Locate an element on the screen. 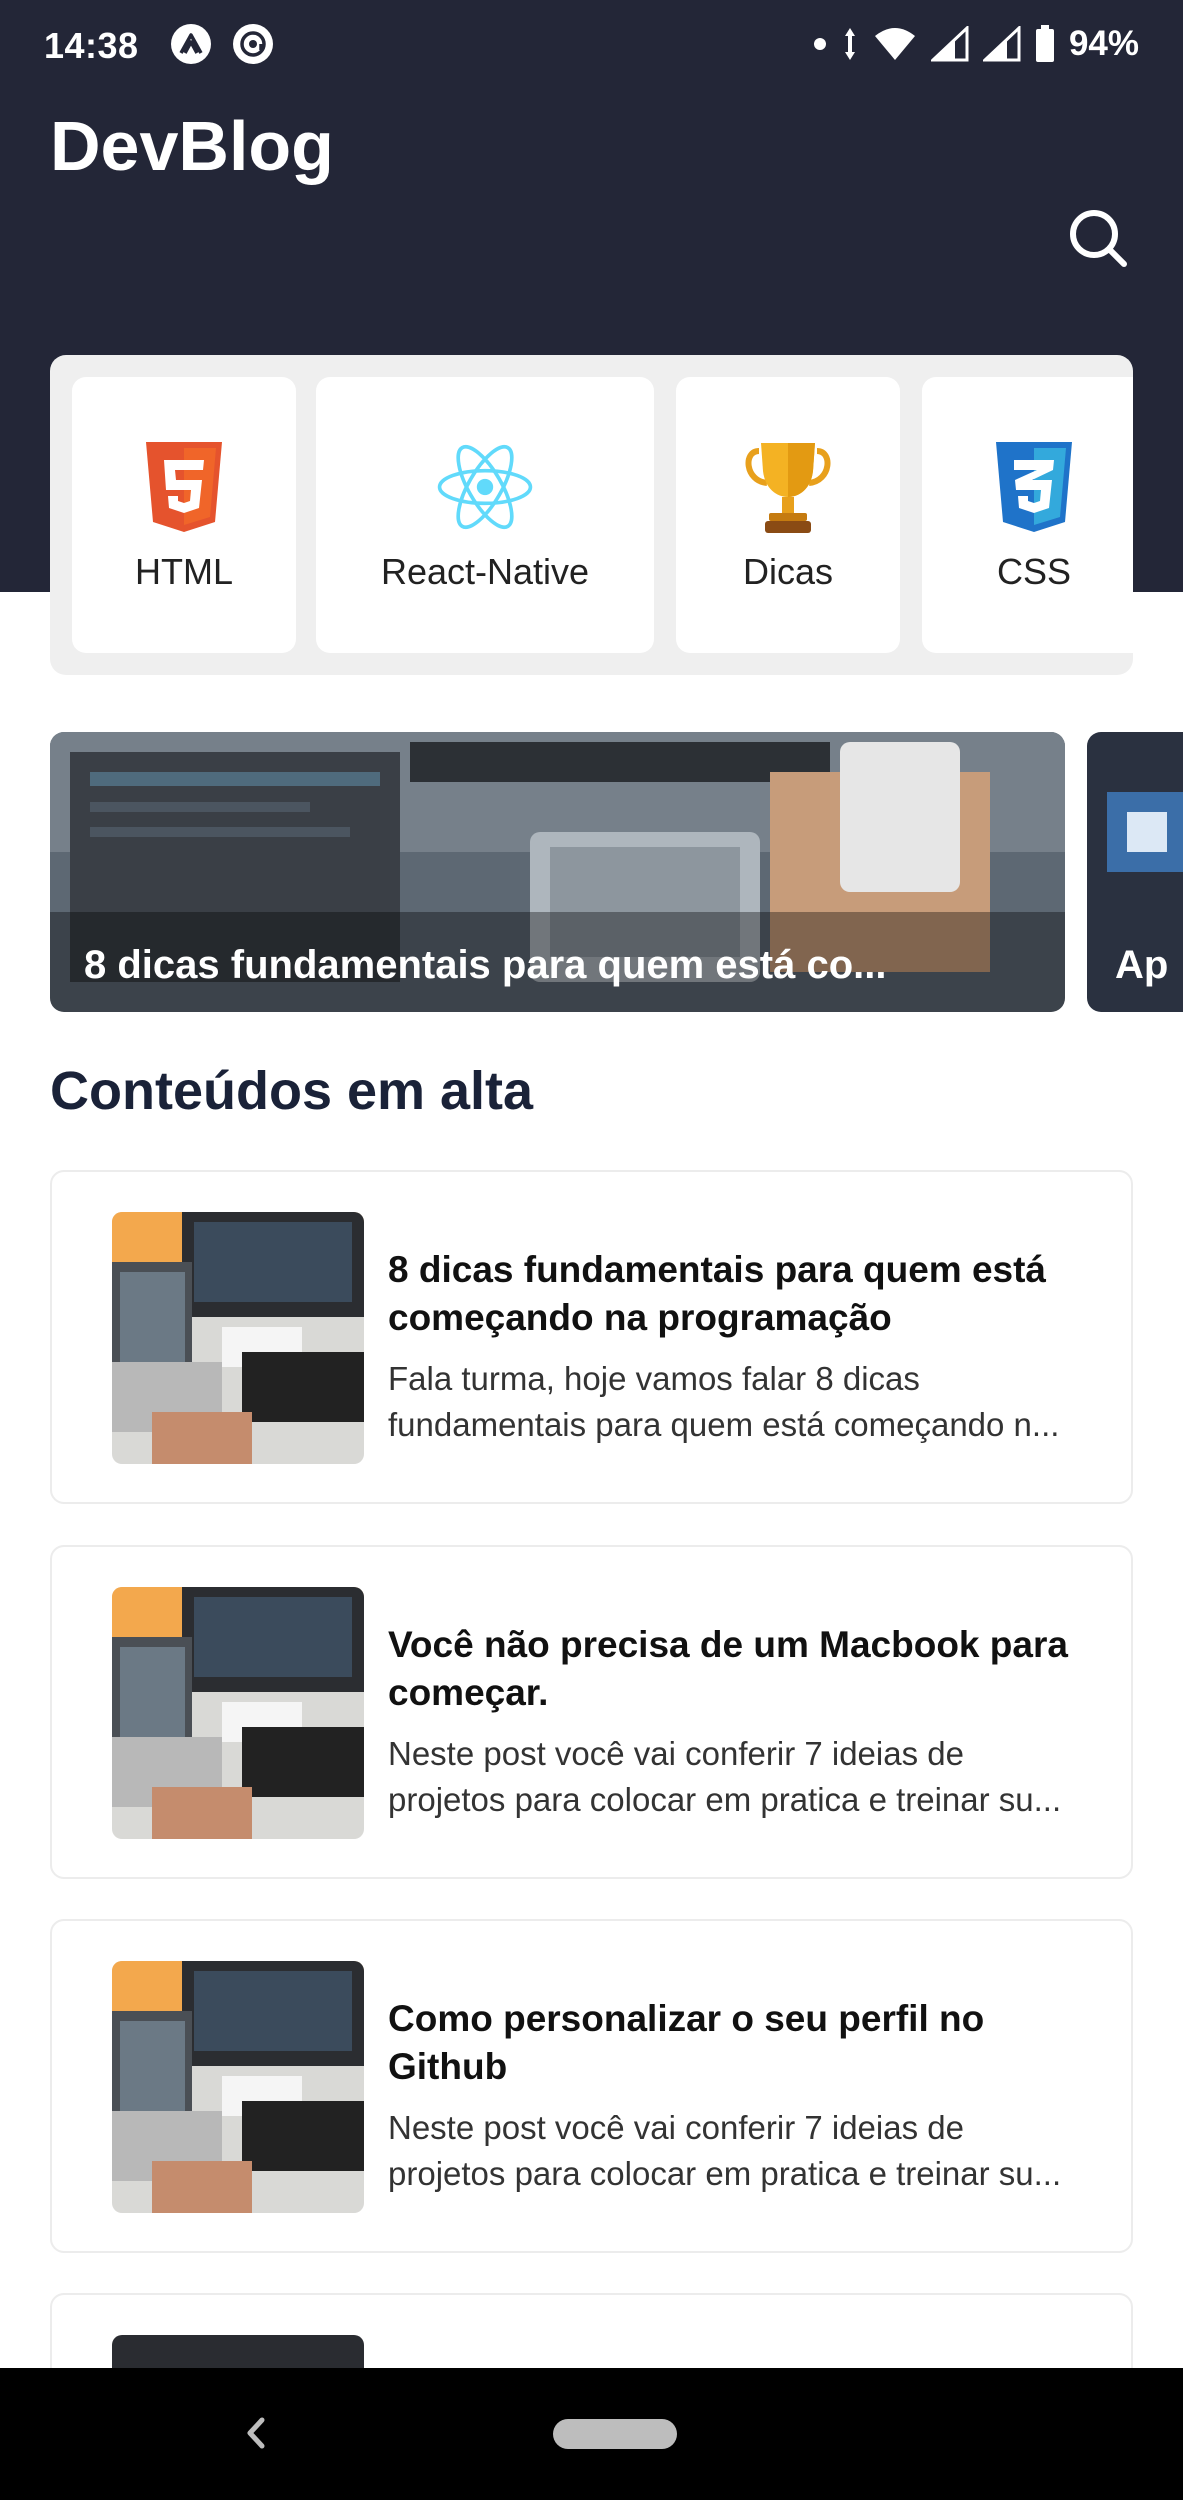 This screenshot has height=2500, width=1183. css3-icon is located at coordinates (1034, 487).